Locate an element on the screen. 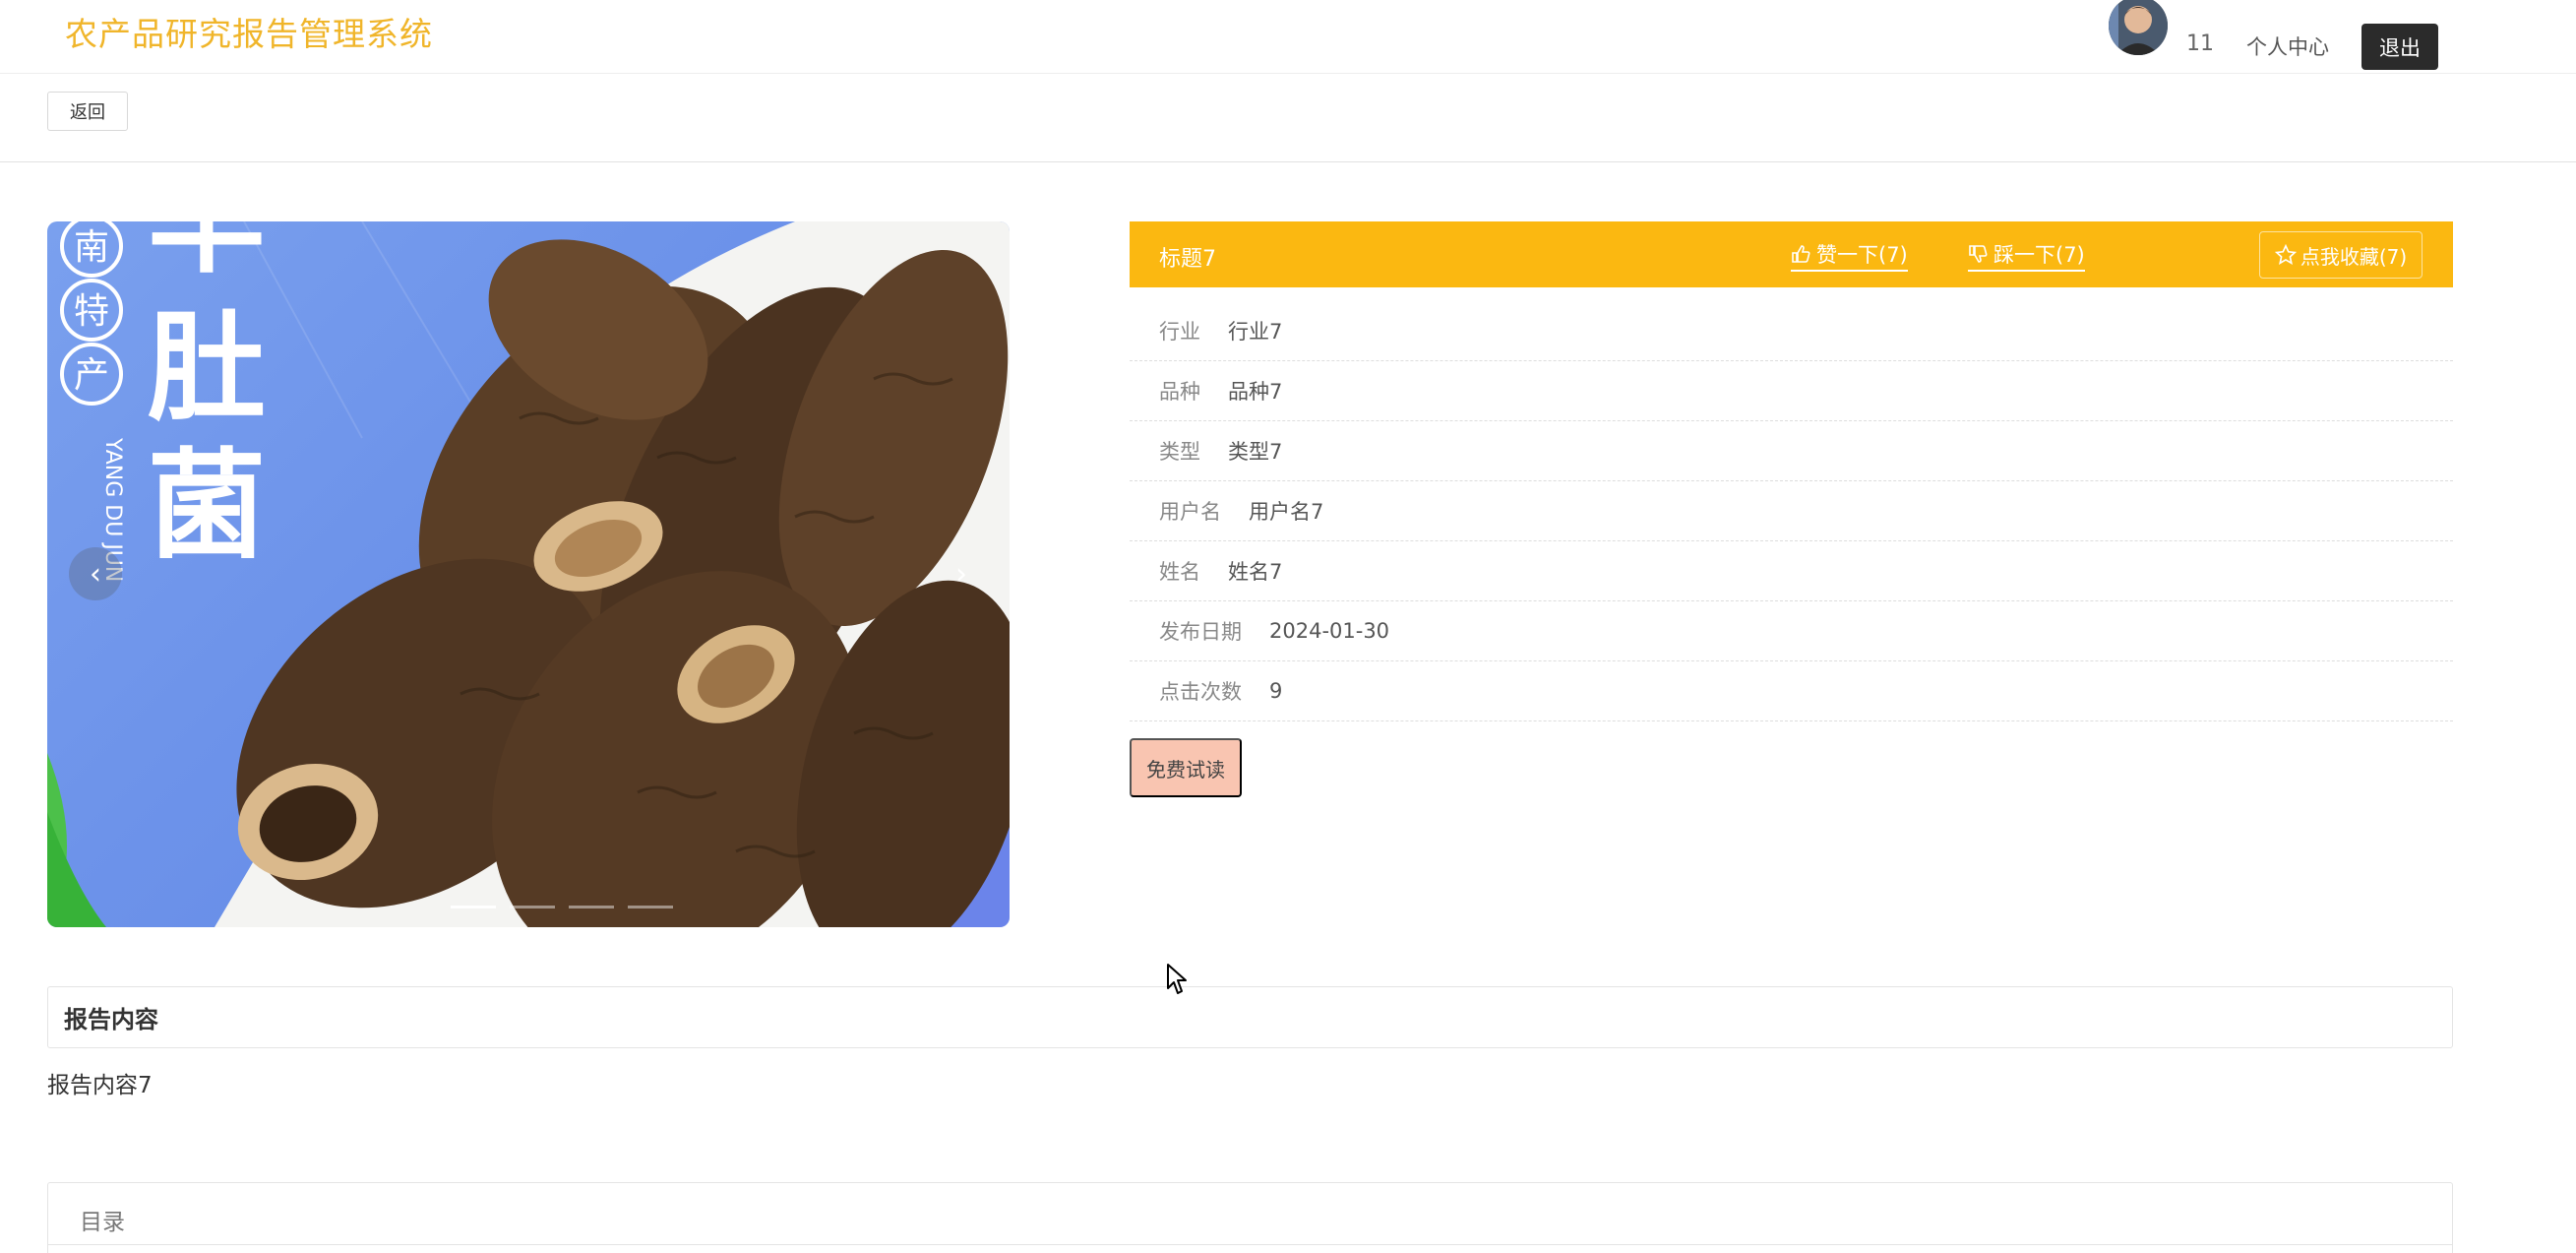 Image resolution: width=2576 pixels, height=1253 pixels. mouse-cursor-icon is located at coordinates (1177, 979).